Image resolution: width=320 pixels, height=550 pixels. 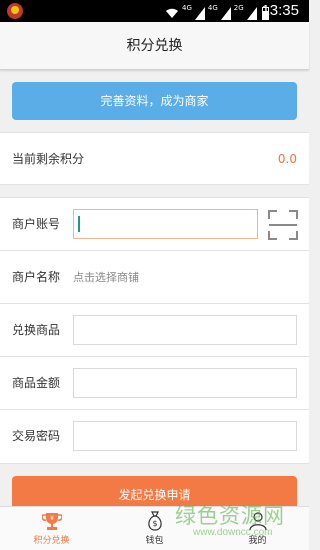 I want to click on merchant-name-selector: 点击选择商铺, so click(x=106, y=277).